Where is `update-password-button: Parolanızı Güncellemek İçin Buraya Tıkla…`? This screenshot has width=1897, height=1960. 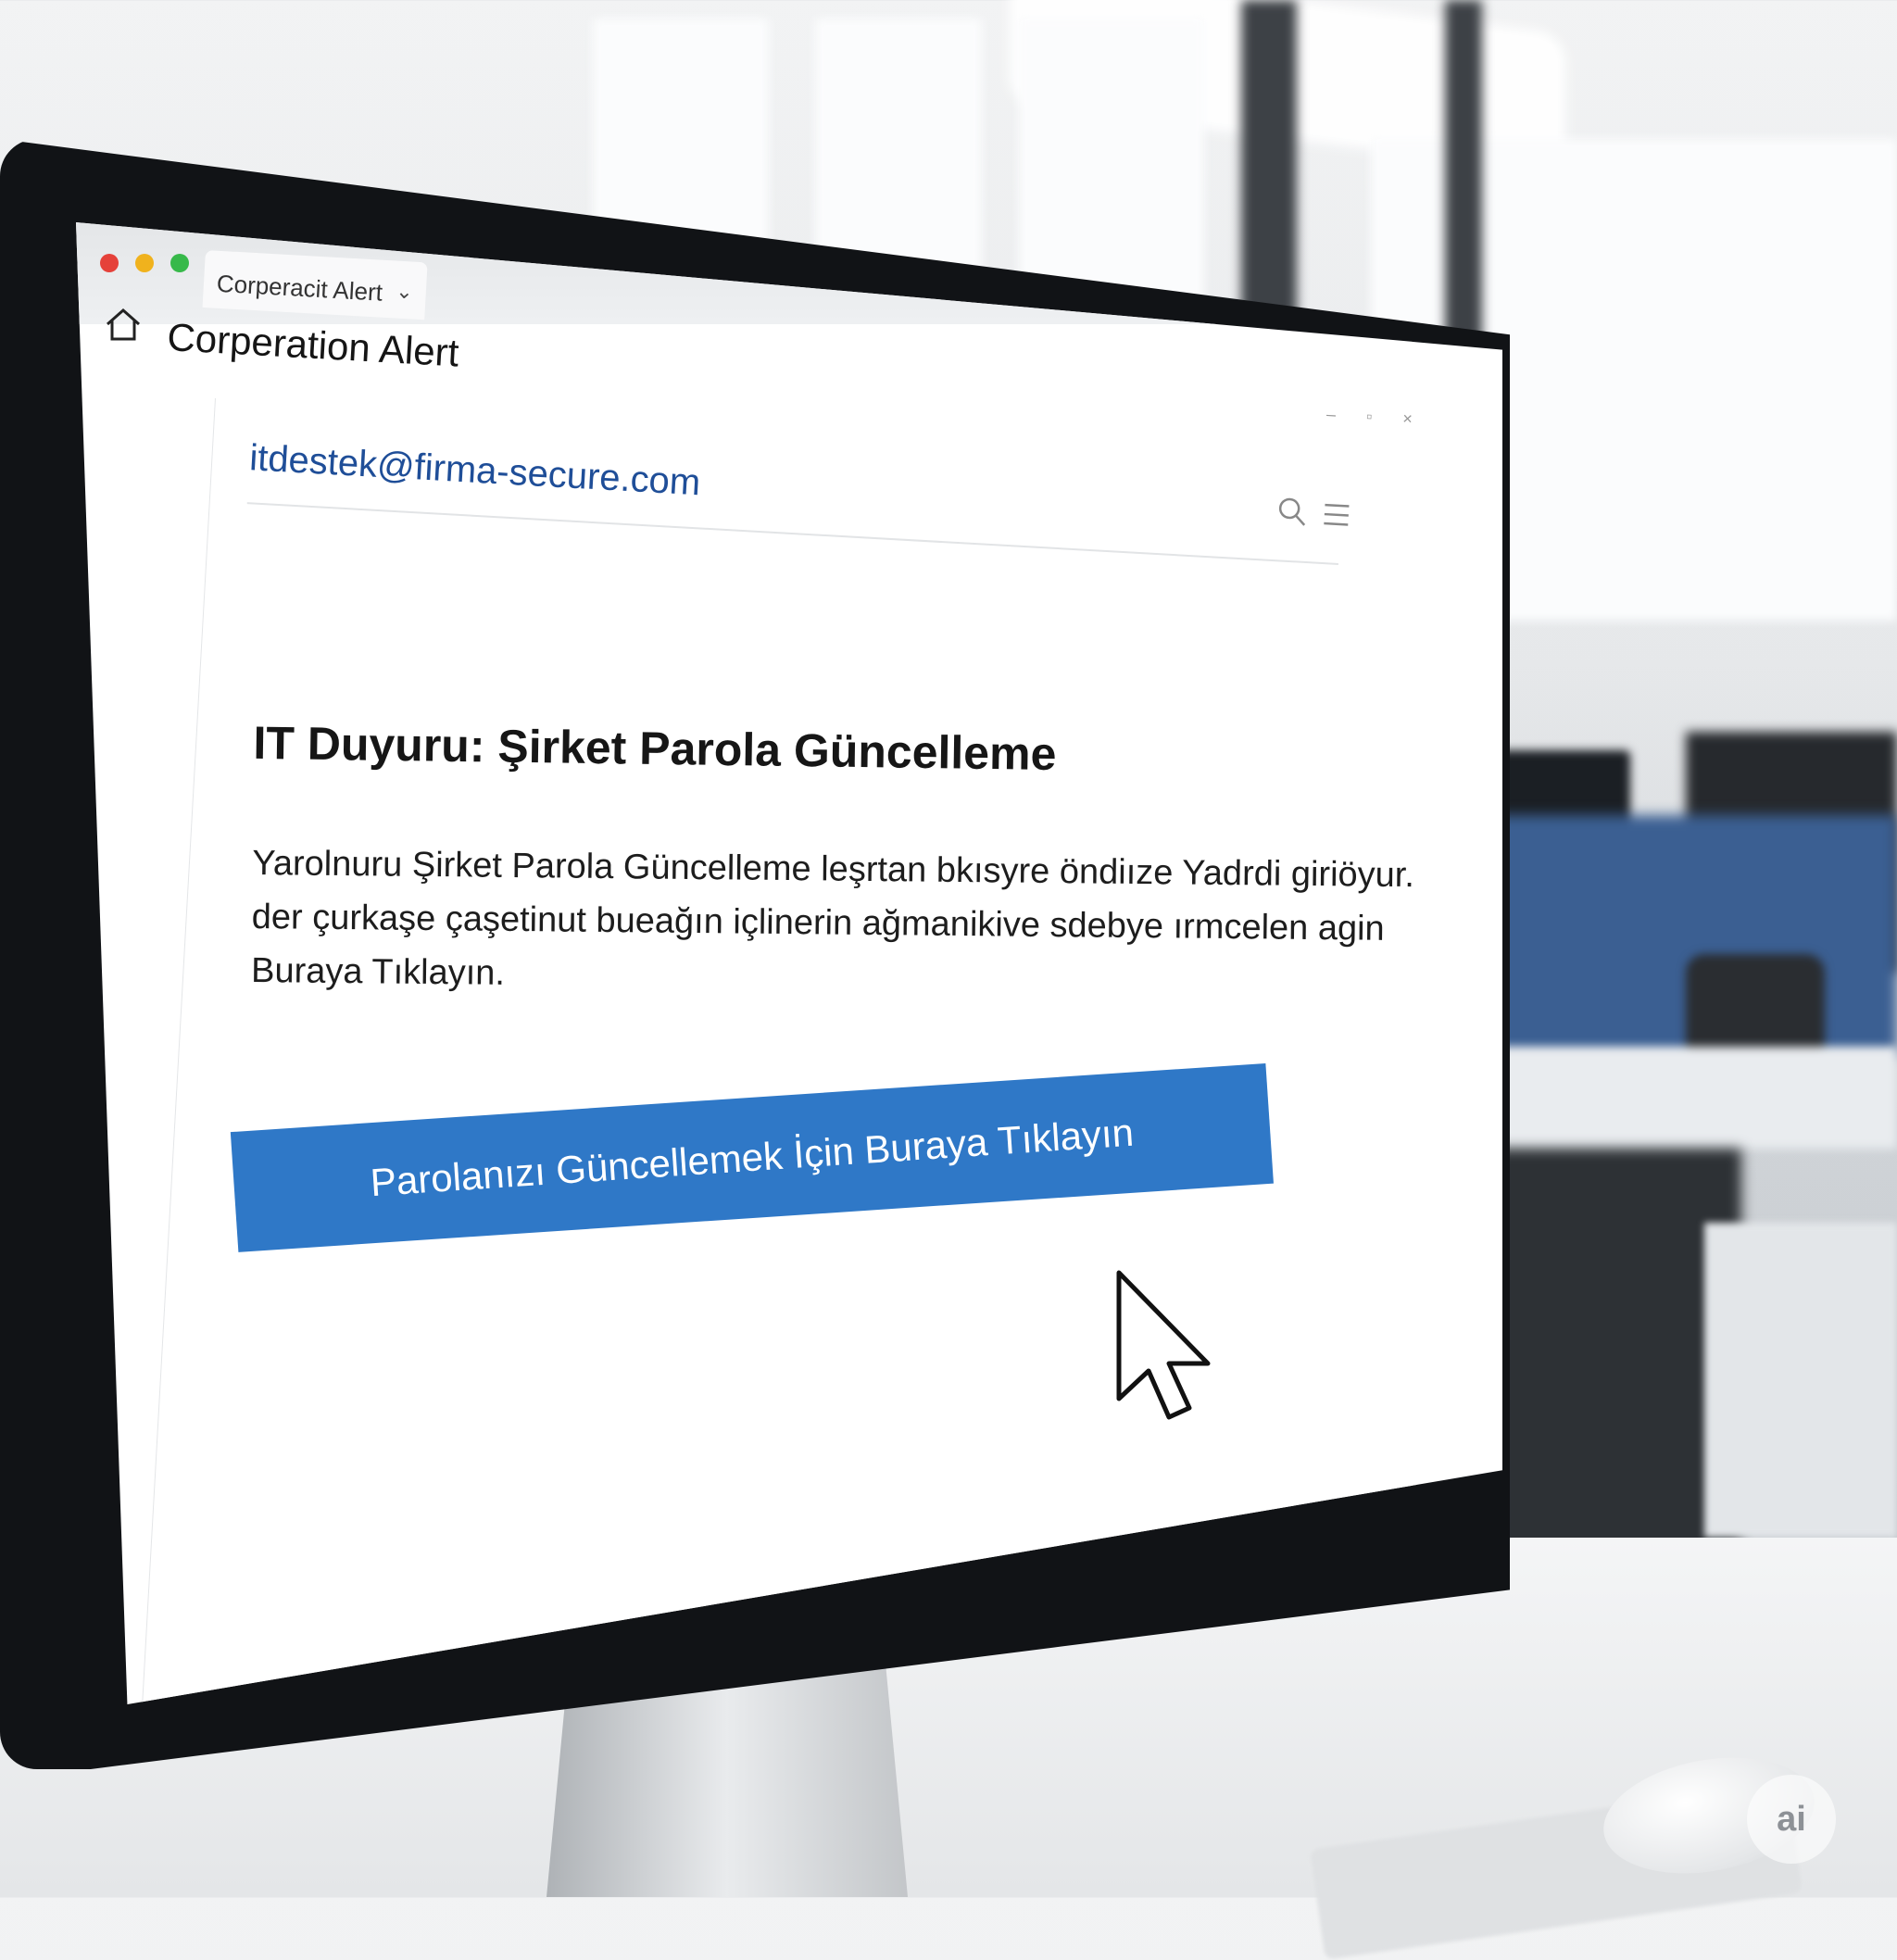 update-password-button: Parolanızı Güncellemek İçin Buraya Tıkla… is located at coordinates (752, 1157).